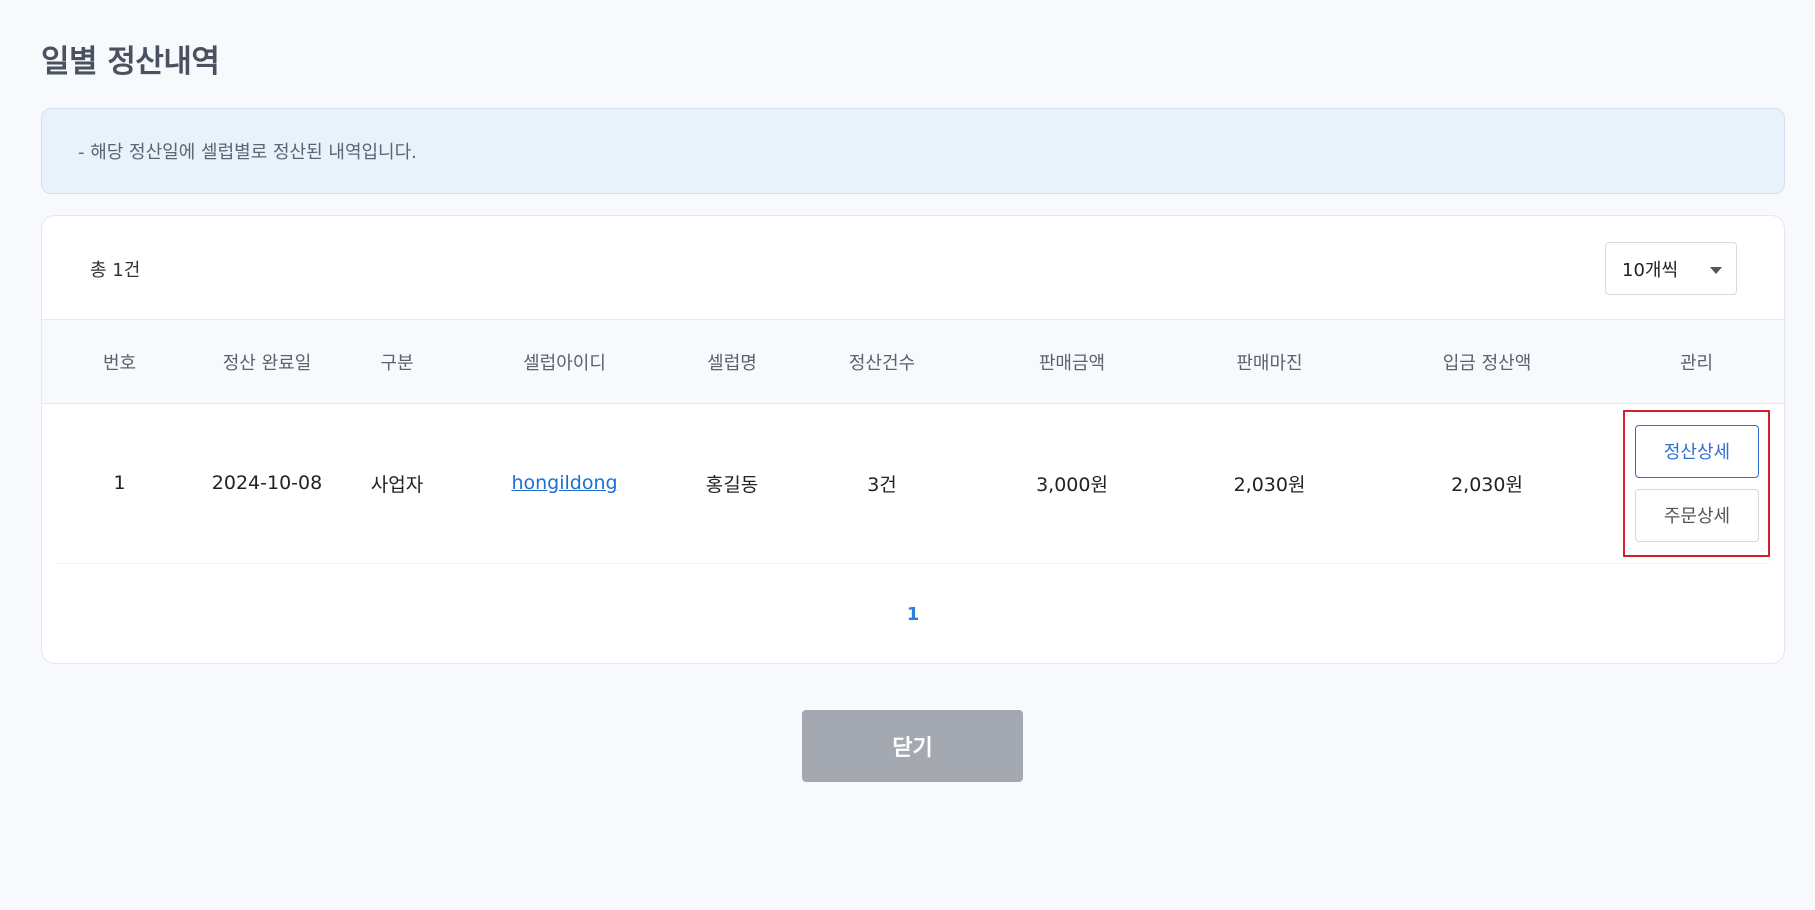 The width and height of the screenshot is (1815, 910). What do you see at coordinates (1487, 484) in the screenshot?
I see `cell-deposit-amount: 2,030원` at bounding box center [1487, 484].